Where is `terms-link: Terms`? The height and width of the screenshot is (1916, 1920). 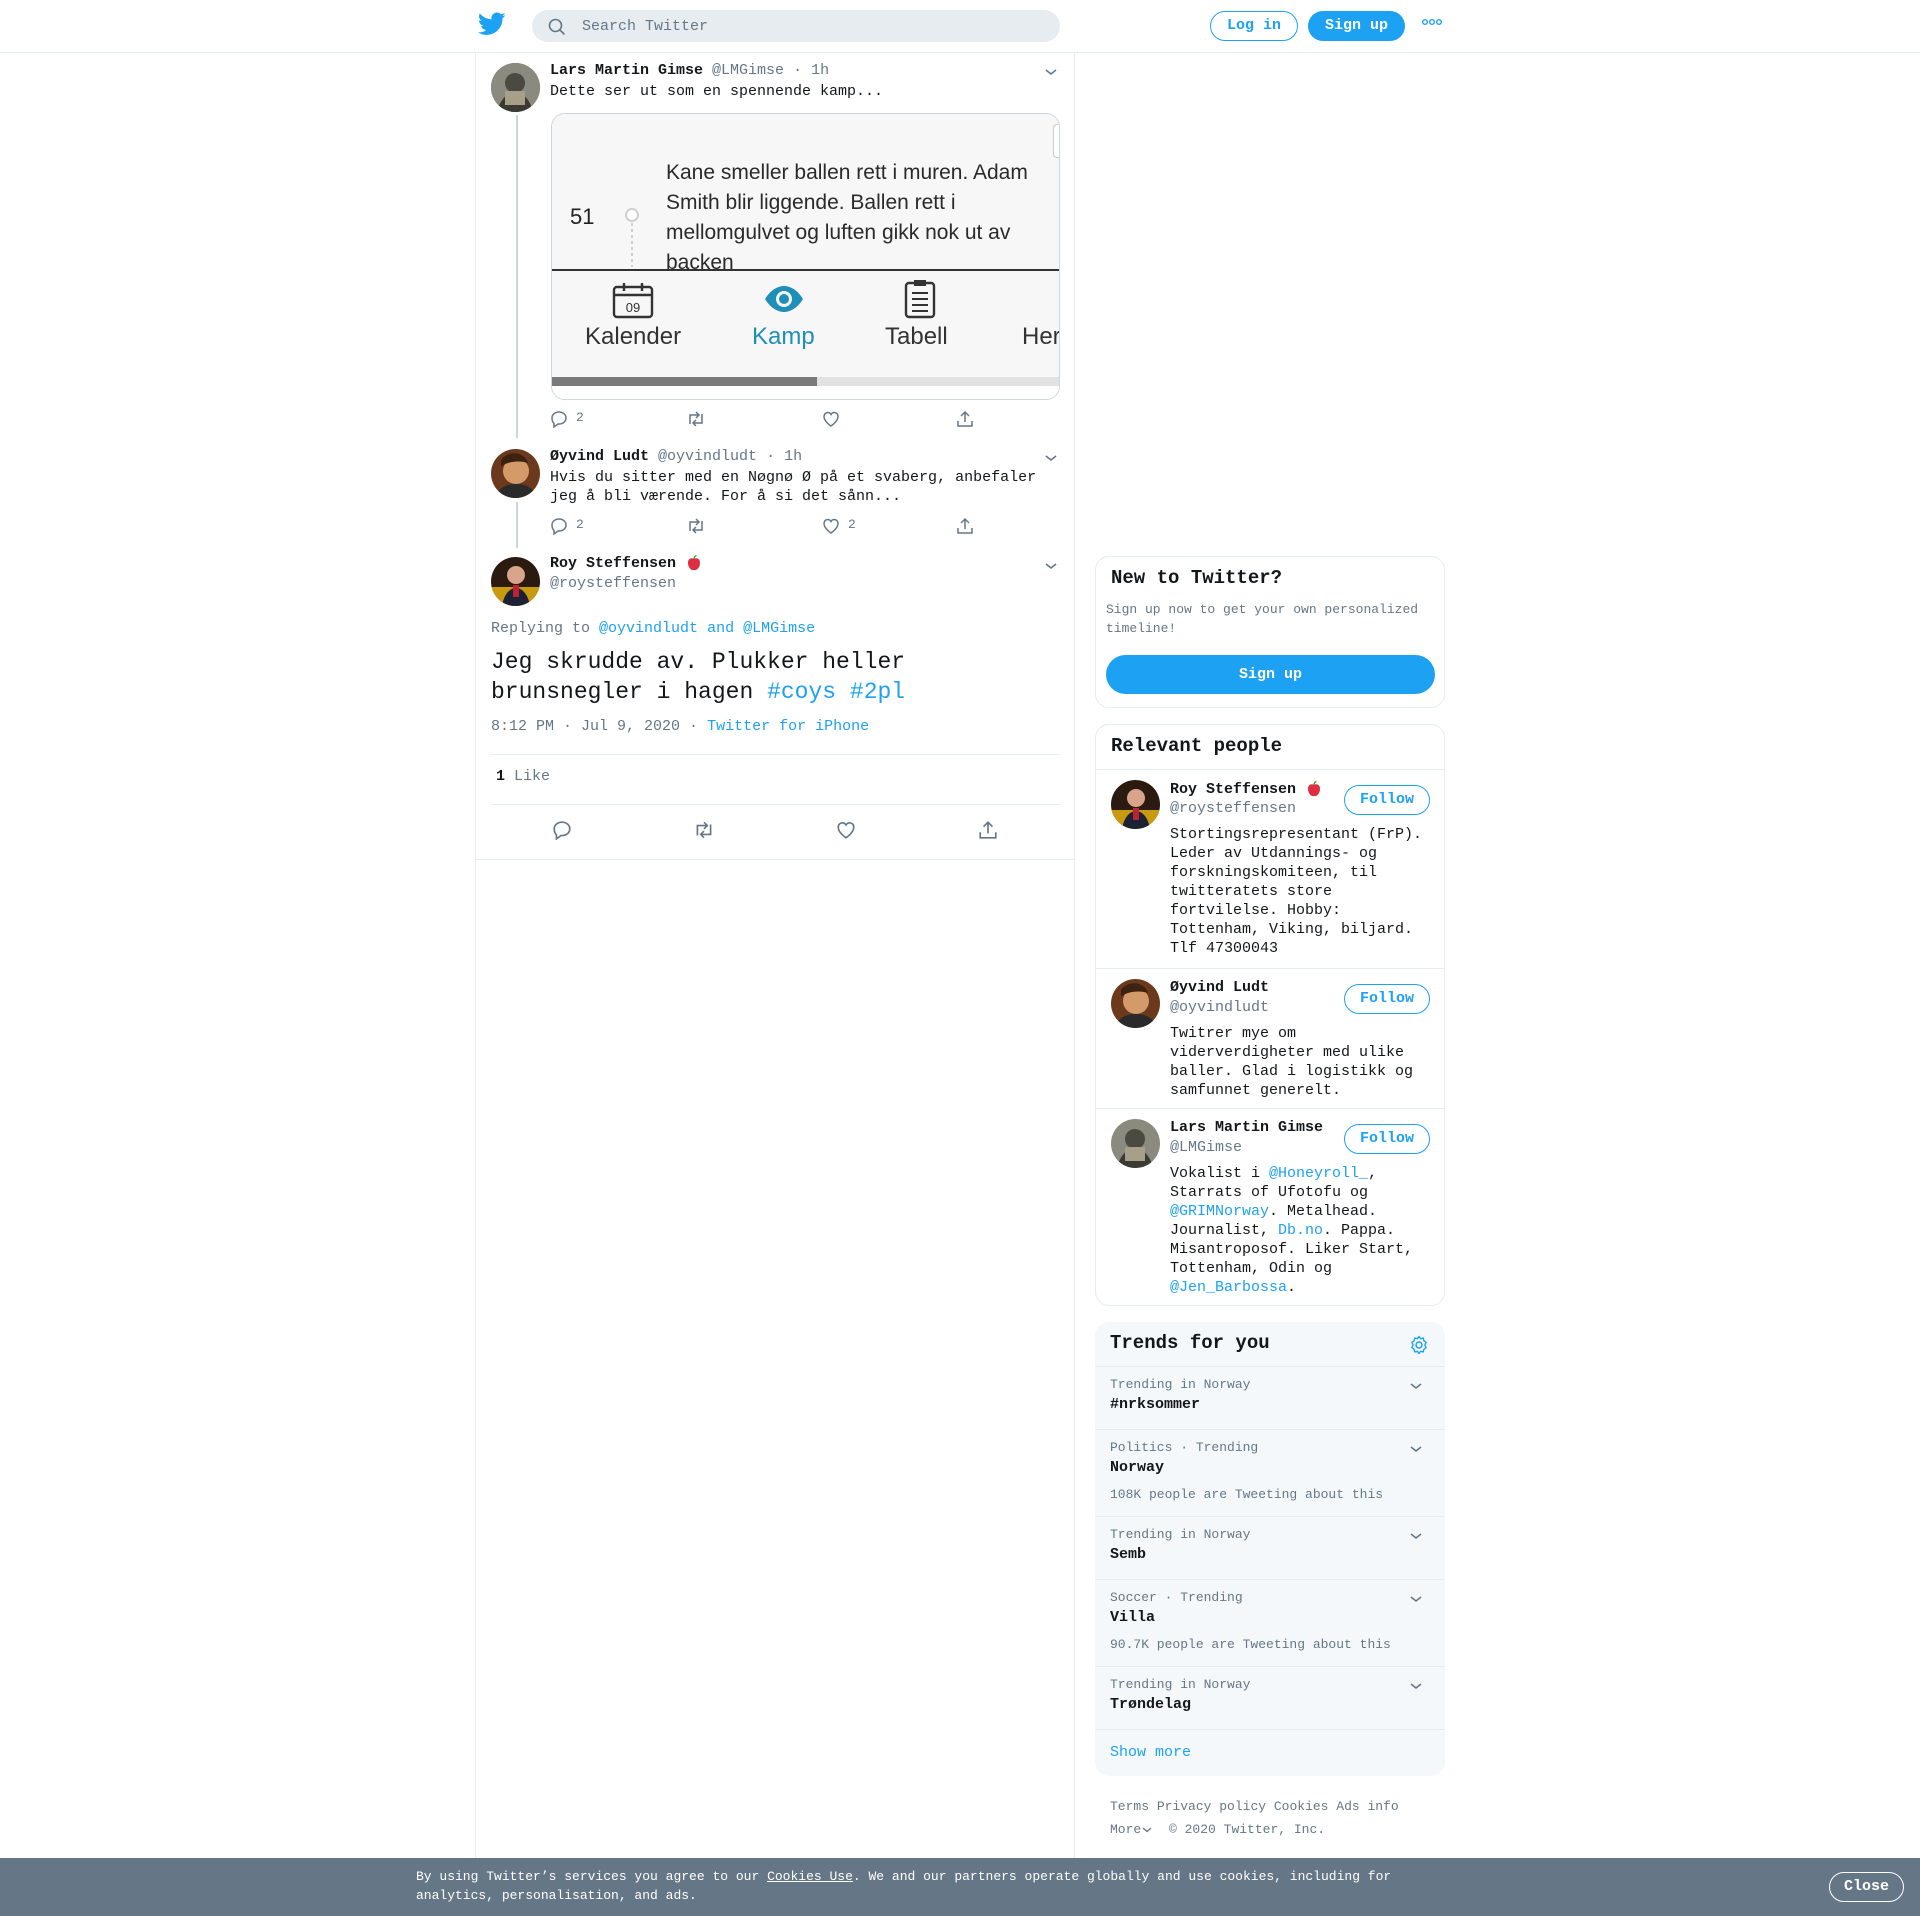 terms-link: Terms is located at coordinates (1129, 1806).